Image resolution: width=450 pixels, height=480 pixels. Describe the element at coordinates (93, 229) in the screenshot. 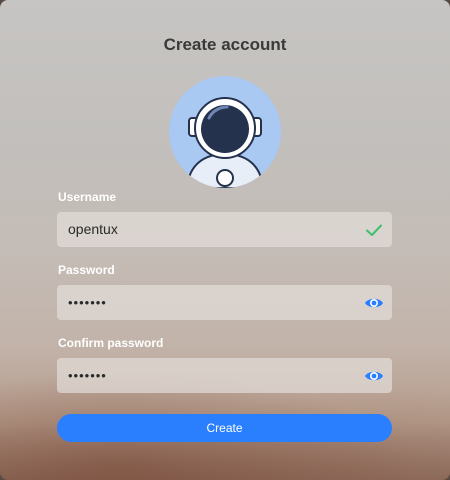

I see `username-value: opentux` at that location.